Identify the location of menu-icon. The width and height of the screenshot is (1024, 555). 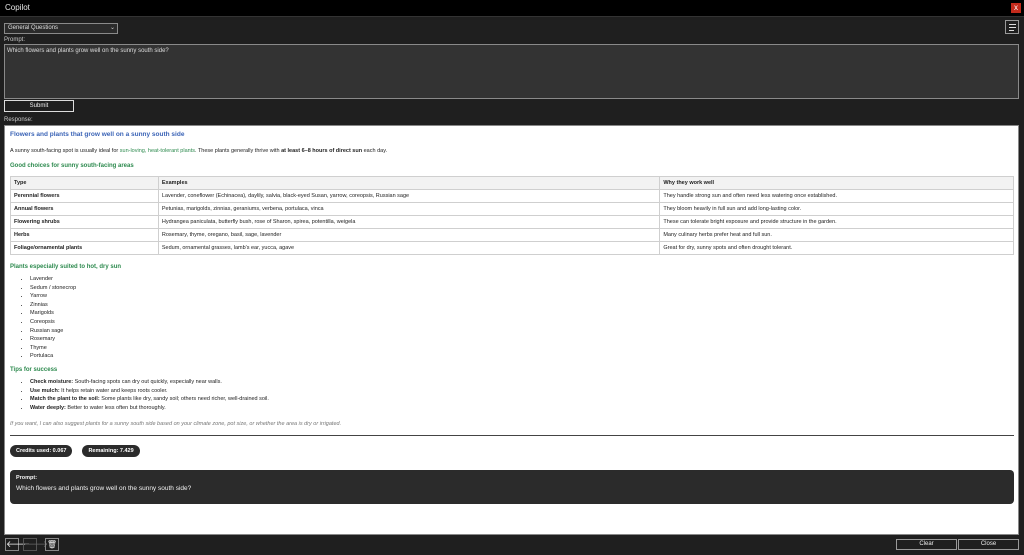
(1012, 27).